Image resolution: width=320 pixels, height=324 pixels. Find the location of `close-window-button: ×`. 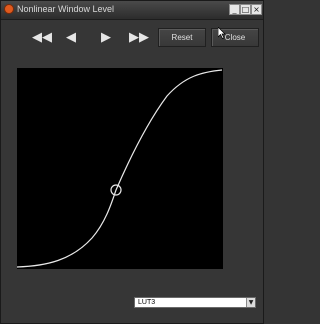

close-window-button: × is located at coordinates (256, 9).